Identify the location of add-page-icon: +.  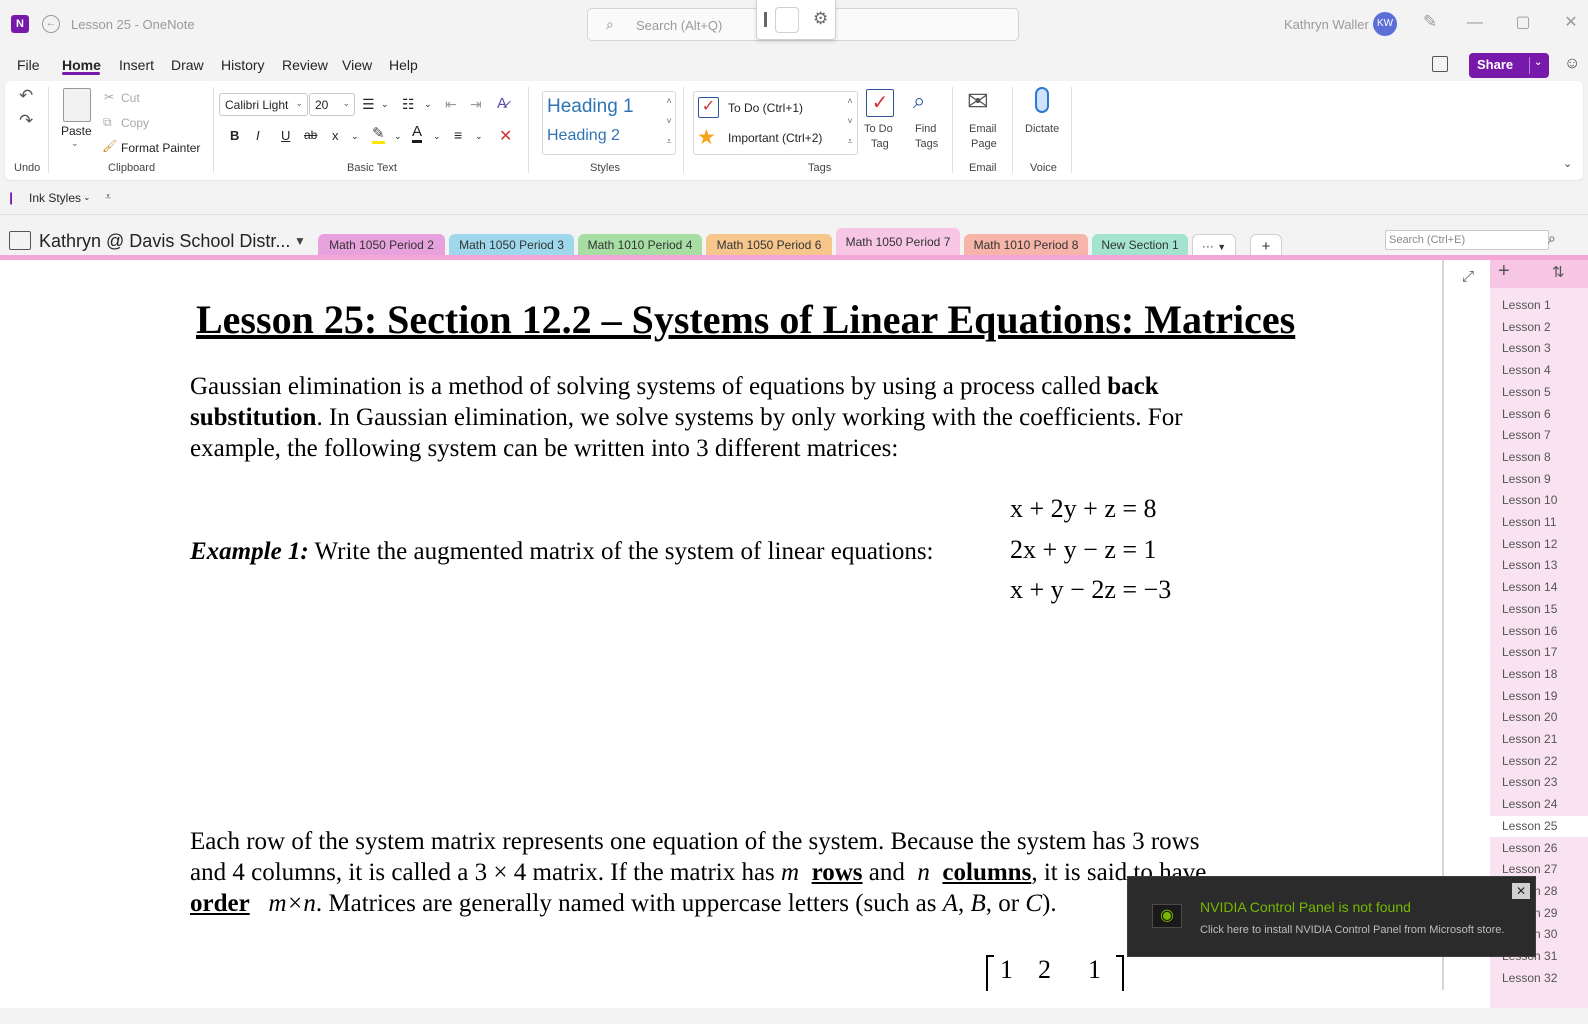
(1504, 271).